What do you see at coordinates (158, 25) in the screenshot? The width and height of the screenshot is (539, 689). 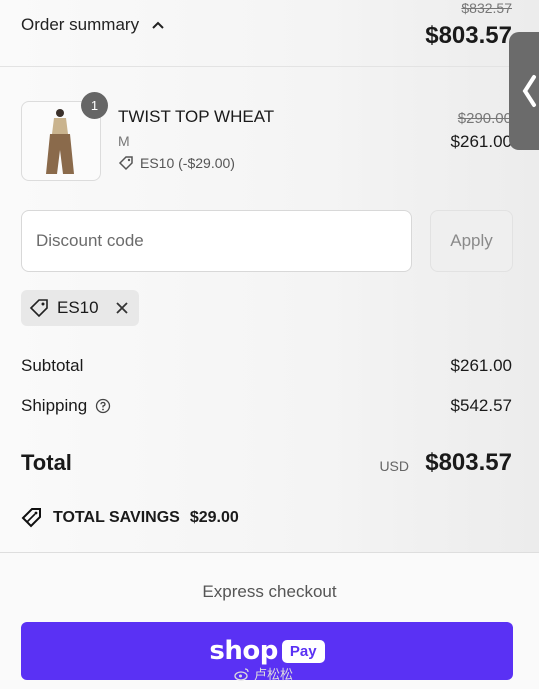 I see `chevron-up-icon` at bounding box center [158, 25].